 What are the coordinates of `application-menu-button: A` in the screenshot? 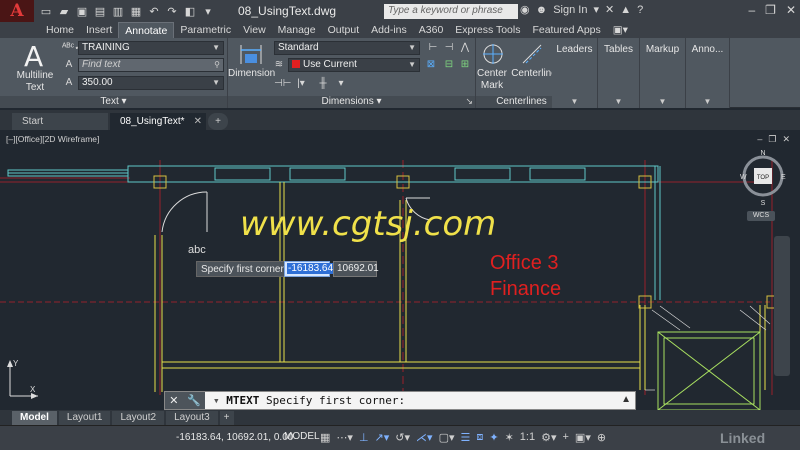 It's located at (17, 11).